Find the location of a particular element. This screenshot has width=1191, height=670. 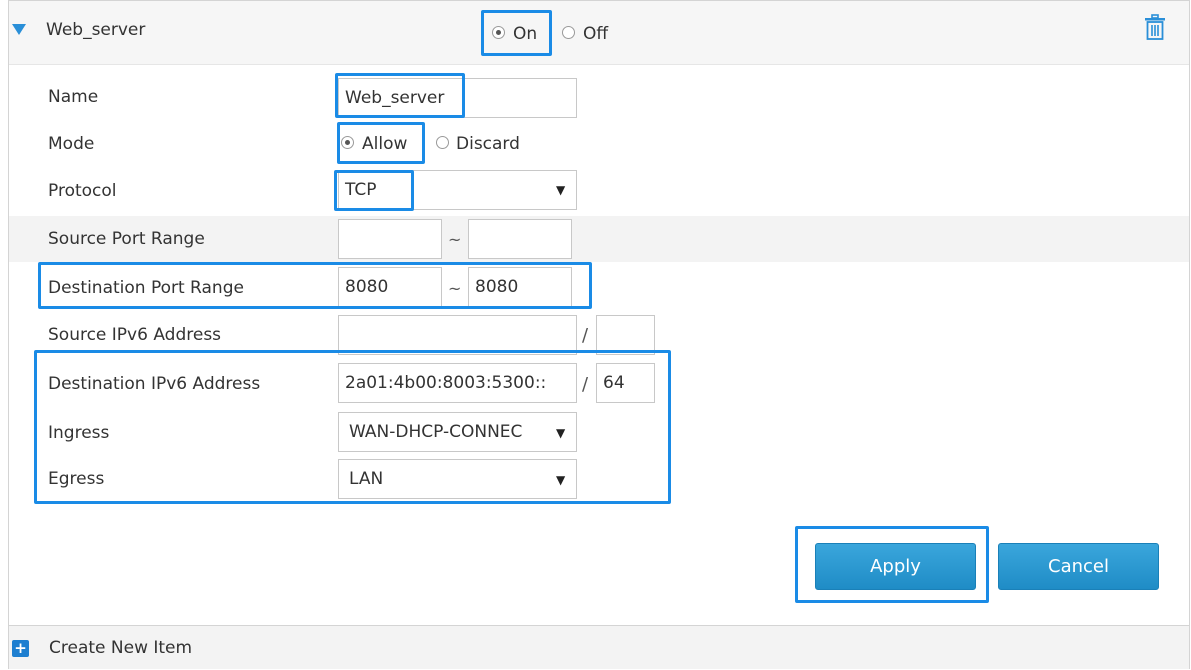

on-highlight is located at coordinates (516, 33).